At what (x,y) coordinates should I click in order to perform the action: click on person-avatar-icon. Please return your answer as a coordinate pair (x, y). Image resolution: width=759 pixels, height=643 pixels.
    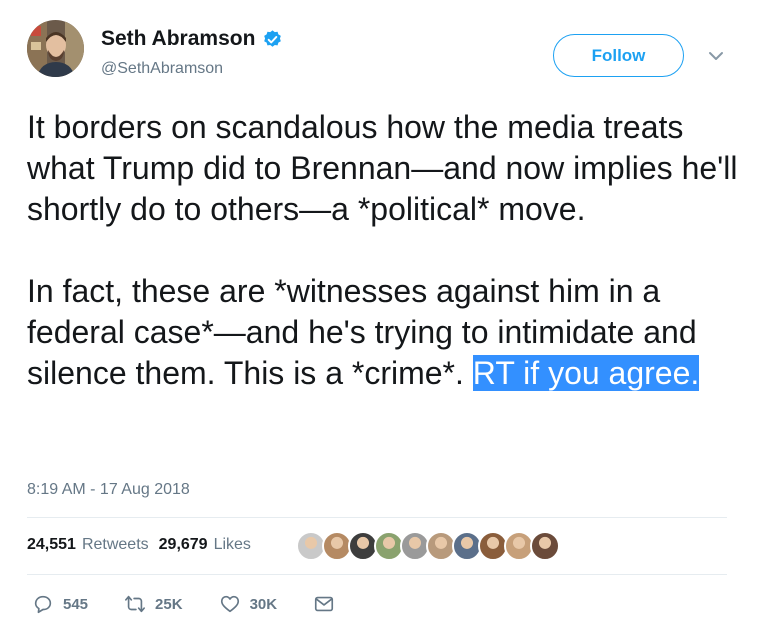
    Looking at the image, I should click on (55, 48).